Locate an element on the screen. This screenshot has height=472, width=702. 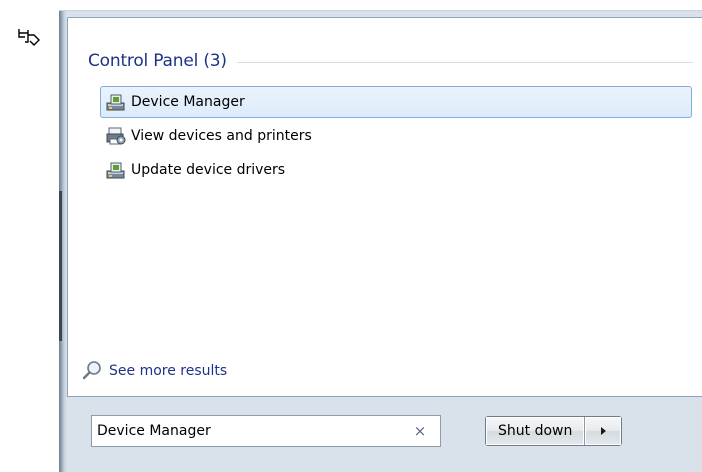
see-more-results-link: See more results is located at coordinates (154, 371).